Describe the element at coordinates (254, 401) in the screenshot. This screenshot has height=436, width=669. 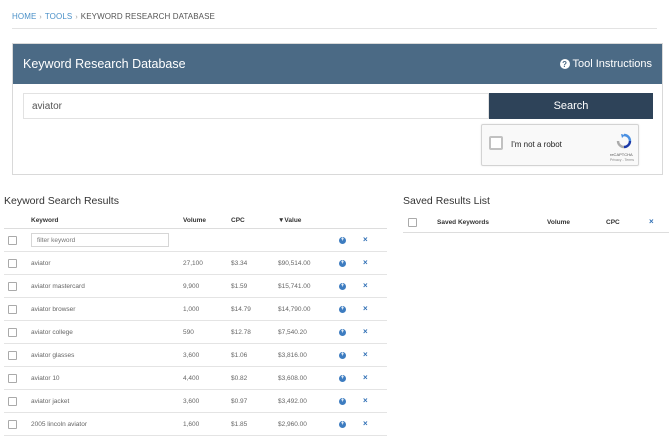
I see `cpc-cell: $0.97` at that location.